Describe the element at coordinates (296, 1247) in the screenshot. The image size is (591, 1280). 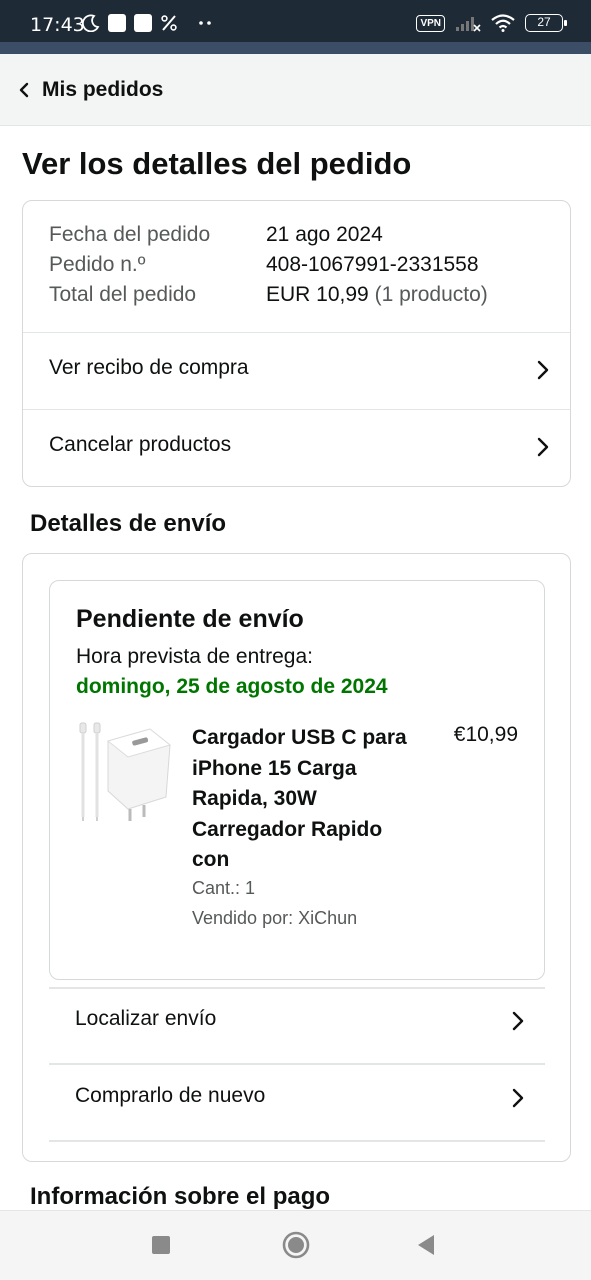
I see `home-circle-icon` at that location.